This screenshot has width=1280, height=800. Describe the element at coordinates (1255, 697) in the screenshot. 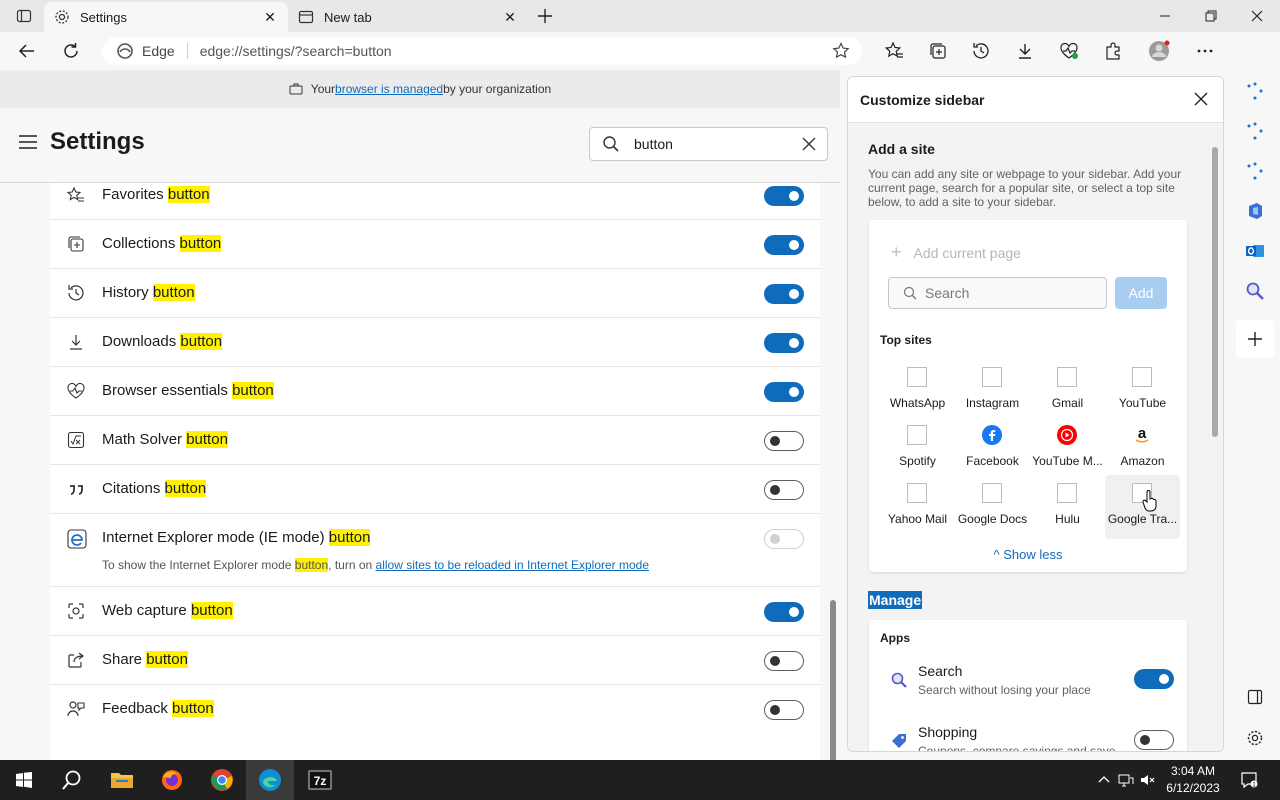

I see `hide-sidebar-button` at that location.